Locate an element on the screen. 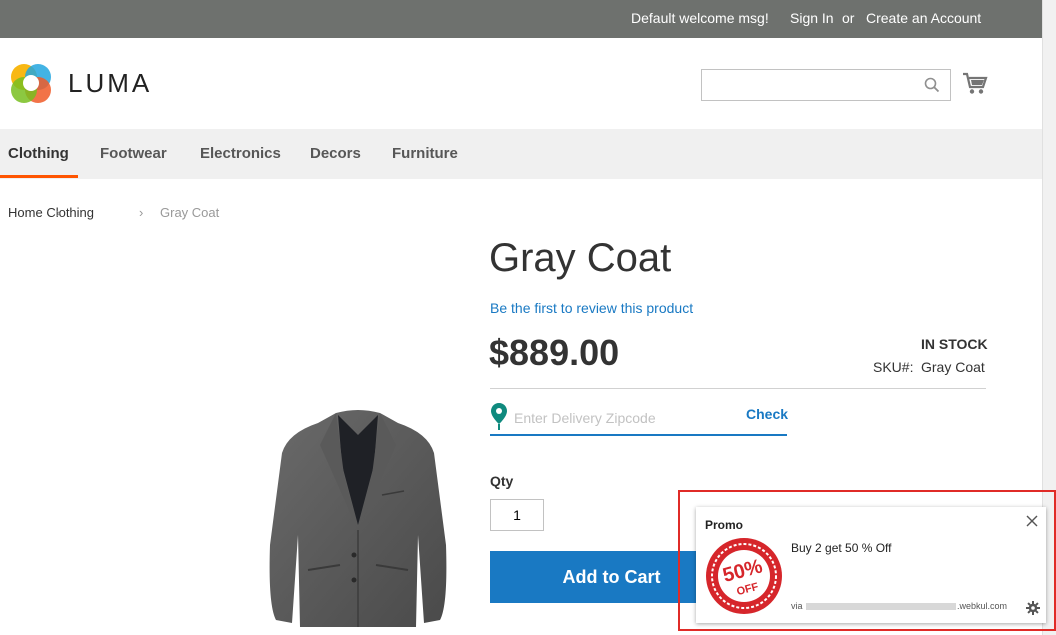  promo-title: Promo is located at coordinates (724, 525).